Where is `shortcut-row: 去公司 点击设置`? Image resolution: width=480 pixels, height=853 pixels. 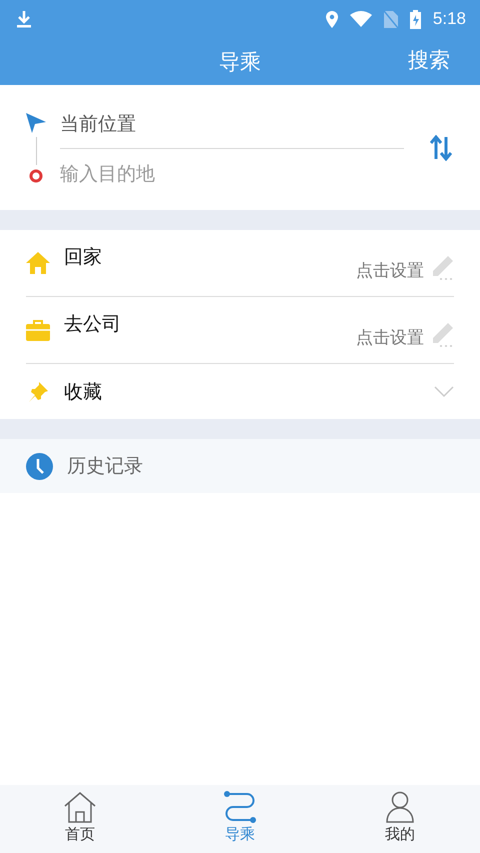
shortcut-row: 去公司 点击设置 is located at coordinates (240, 330).